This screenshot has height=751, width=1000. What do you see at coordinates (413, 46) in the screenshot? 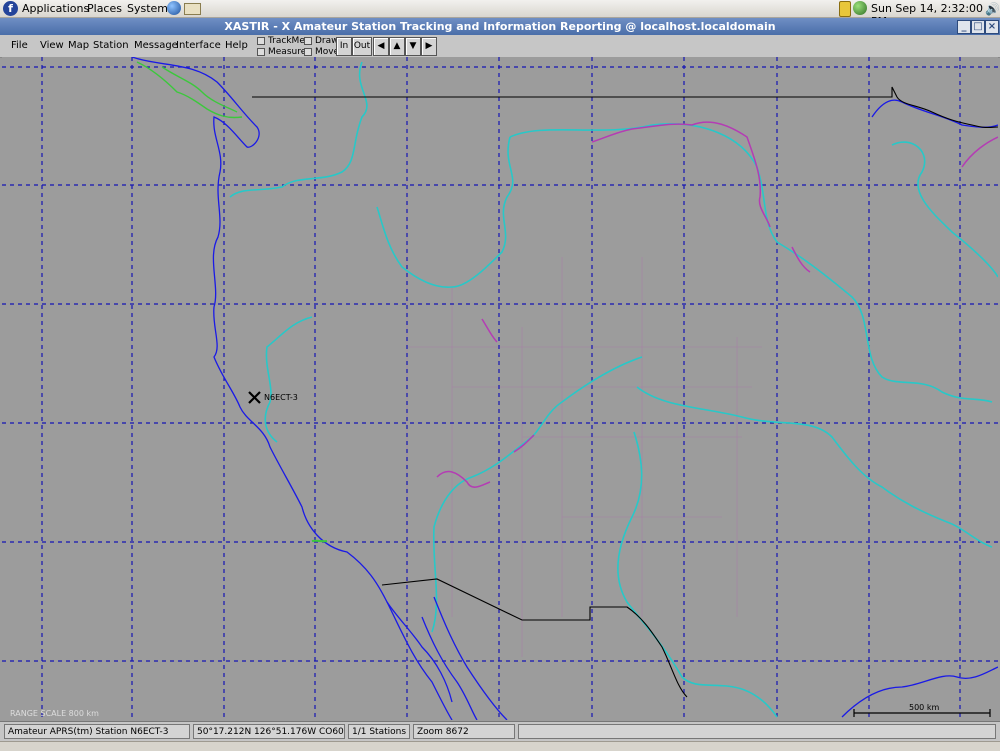
I see `pan-down-button: ▼` at bounding box center [413, 46].